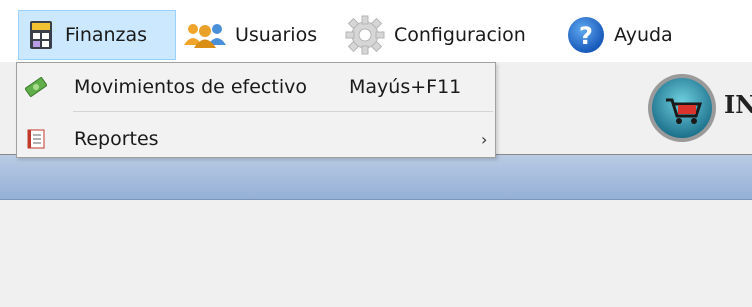 Image resolution: width=752 pixels, height=307 pixels. I want to click on menu-item-movimientos-efectivo: Movimientos de efectivo Mayús+F11, so click(256, 87).